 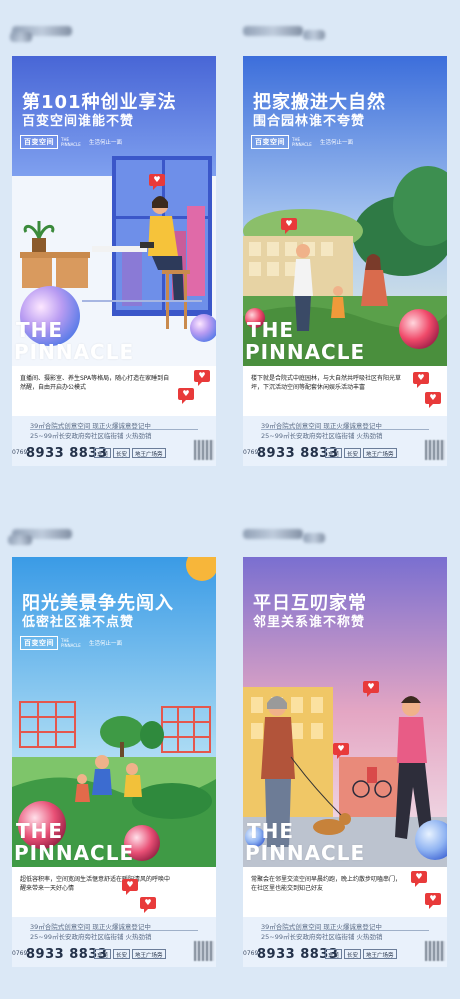 I want to click on description-text: 直播间、摄影室、养生SPA等格局，随心打造在家睡到自然醒，自由开启办公模式, so click(x=95, y=383).